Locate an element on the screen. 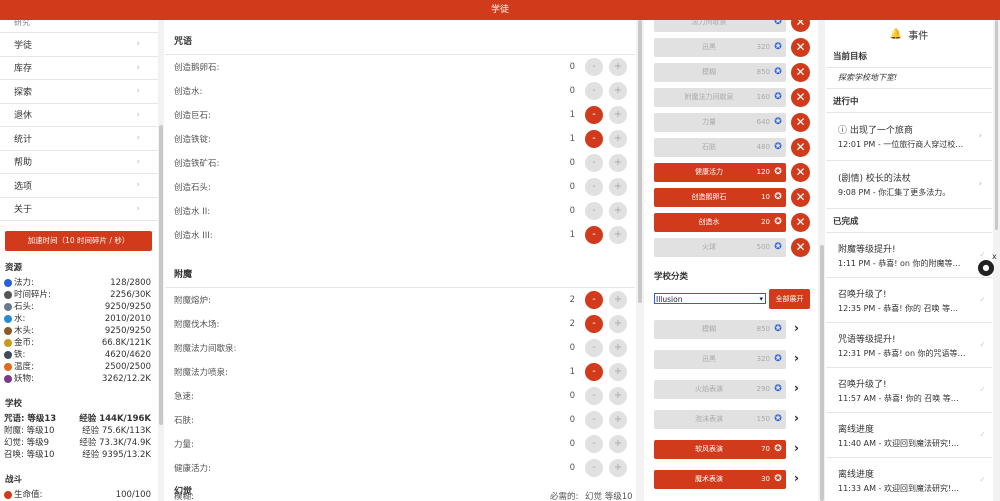 The height and width of the screenshot is (501, 1000). resource-row: 木头: 9250/9250 is located at coordinates (79, 331).